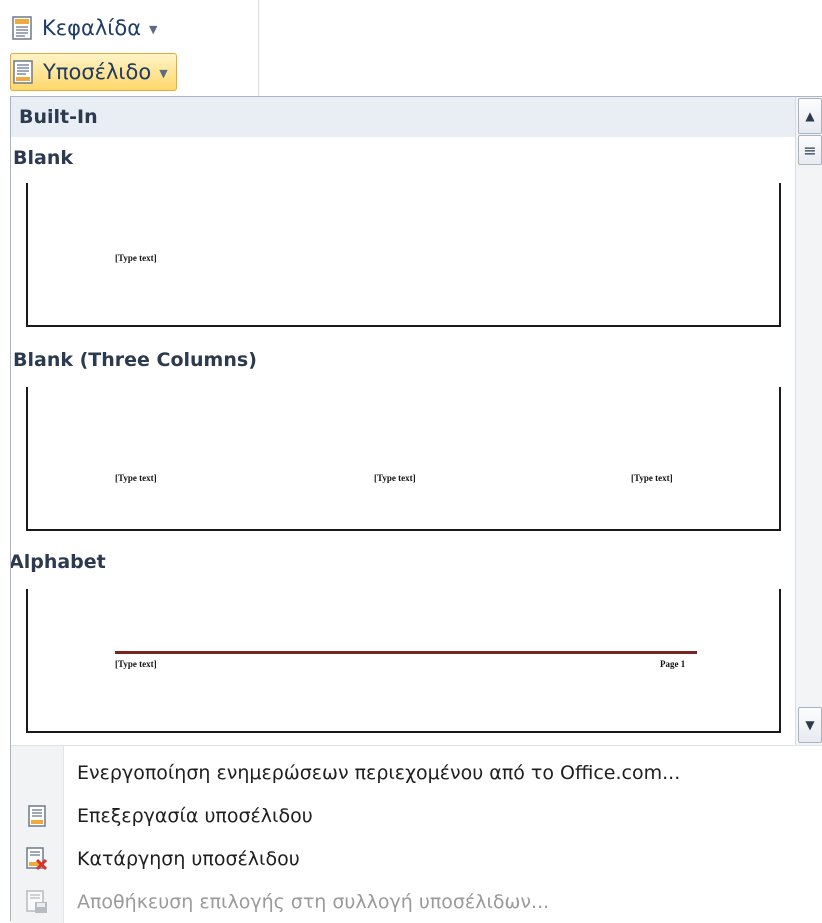 The image size is (822, 923). What do you see at coordinates (403, 255) in the screenshot?
I see `gallery-item-blank: [Type text]` at bounding box center [403, 255].